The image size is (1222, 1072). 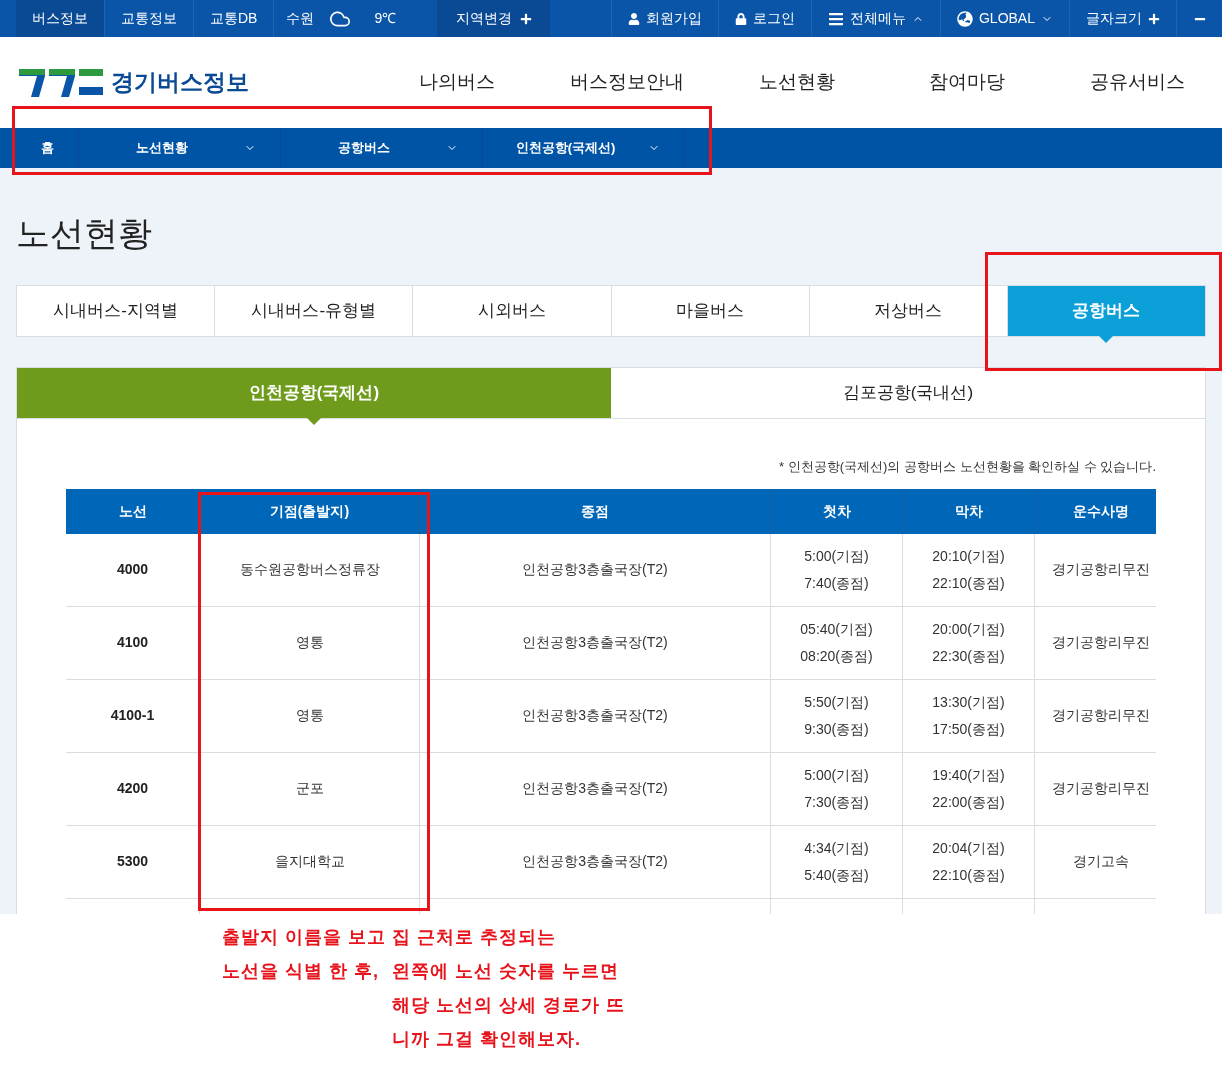 I want to click on route-number-link: 4200, so click(x=132, y=788).